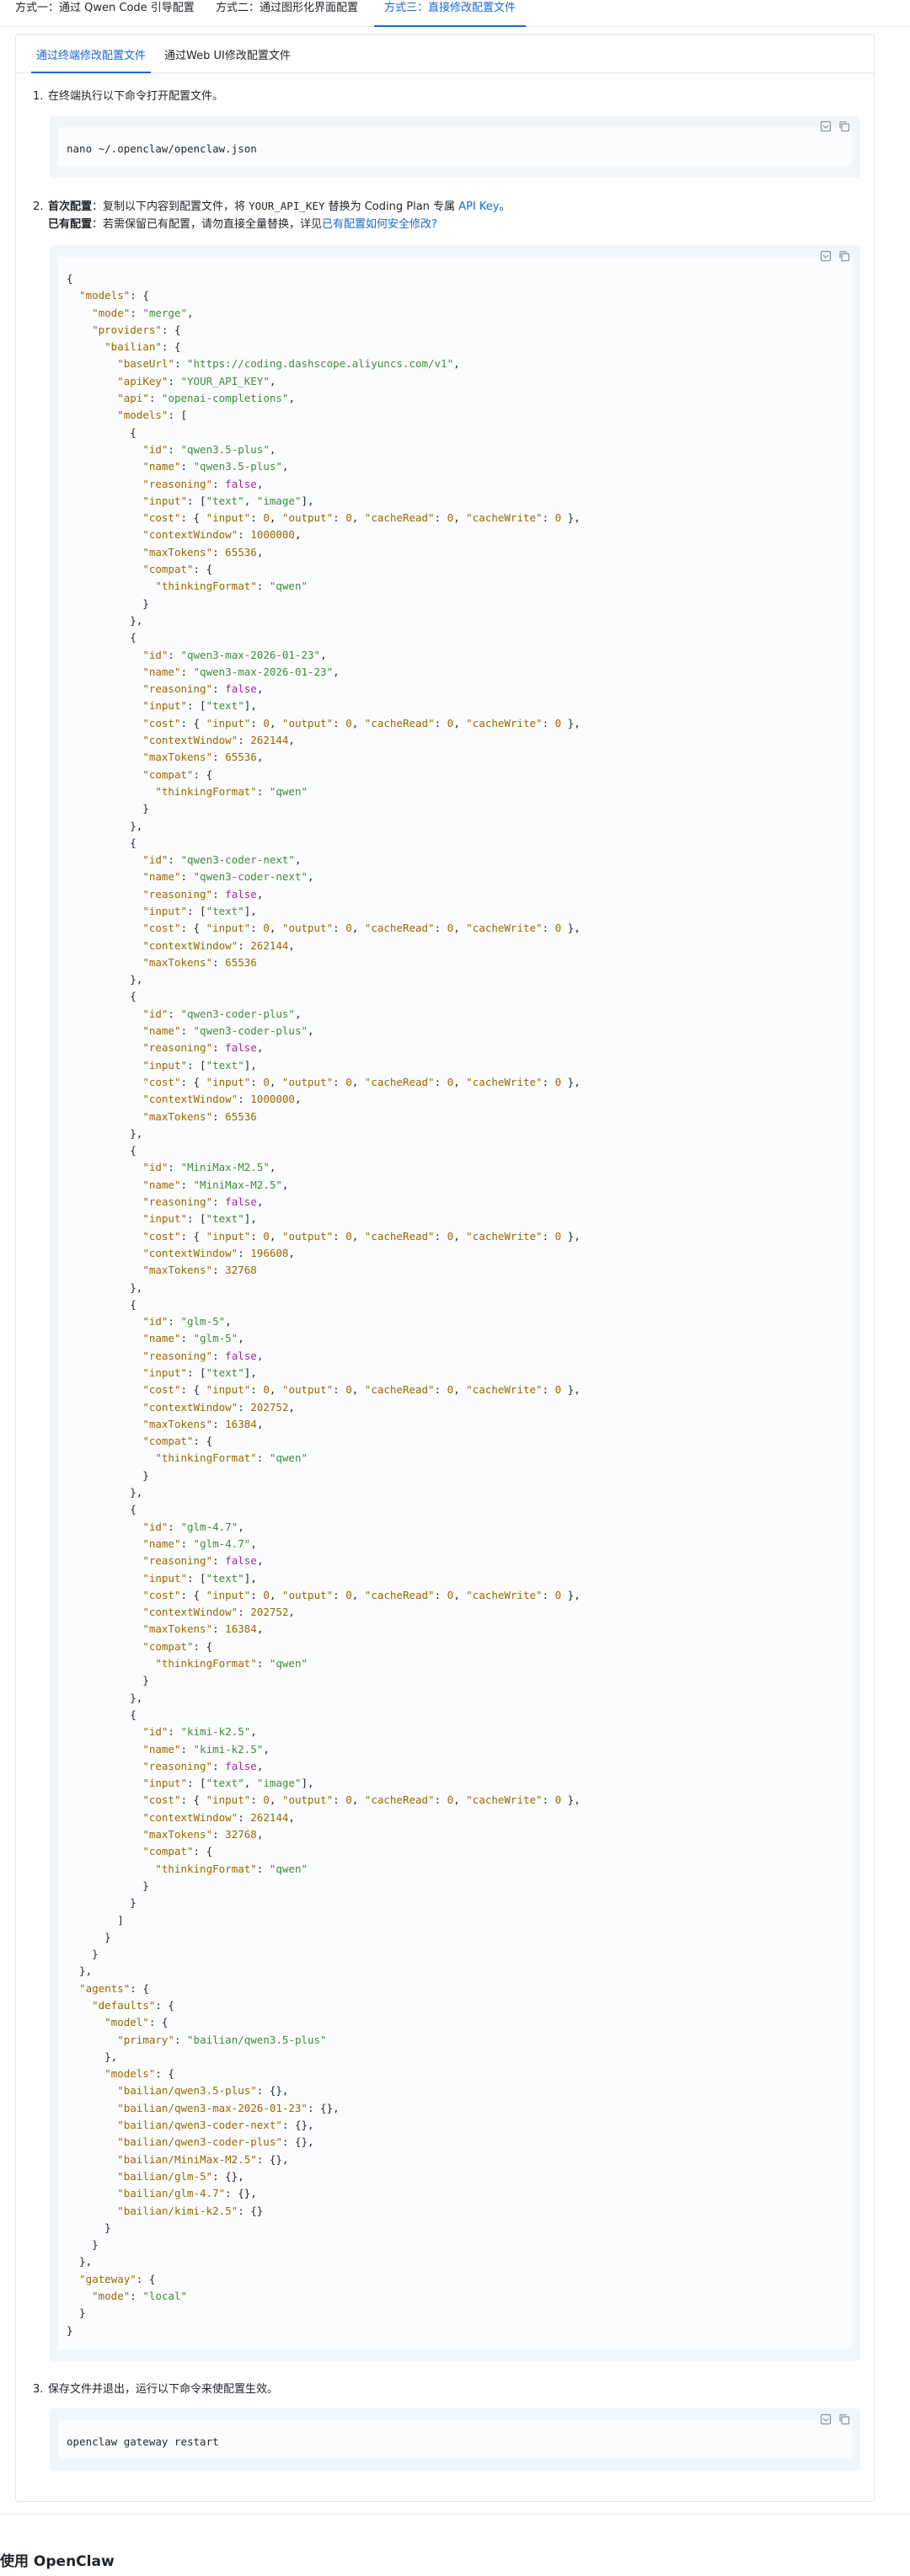 This screenshot has height=2576, width=910. What do you see at coordinates (287, 206) in the screenshot?
I see `api-key-placeholder: YOUR_API_KEY` at bounding box center [287, 206].